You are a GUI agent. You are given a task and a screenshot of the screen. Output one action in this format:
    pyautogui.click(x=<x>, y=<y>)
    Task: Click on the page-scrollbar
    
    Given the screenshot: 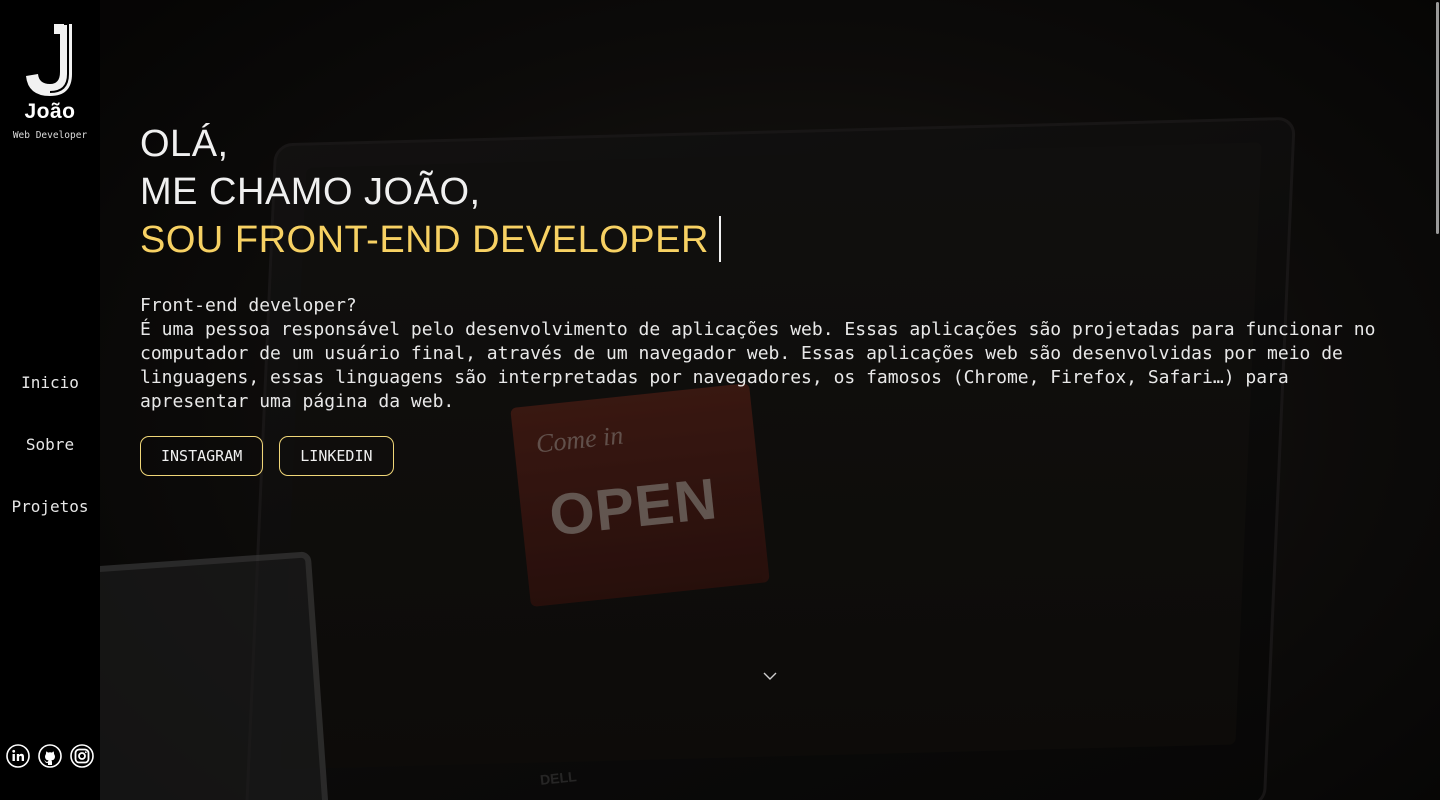 What is the action you would take?
    pyautogui.click(x=1437, y=400)
    